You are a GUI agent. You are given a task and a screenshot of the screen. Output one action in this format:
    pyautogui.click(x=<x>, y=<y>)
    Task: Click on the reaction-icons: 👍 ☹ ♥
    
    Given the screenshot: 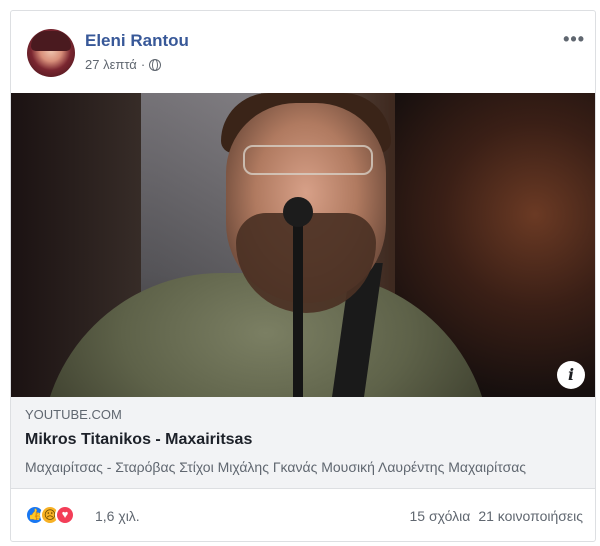 What is the action you would take?
    pyautogui.click(x=50, y=515)
    